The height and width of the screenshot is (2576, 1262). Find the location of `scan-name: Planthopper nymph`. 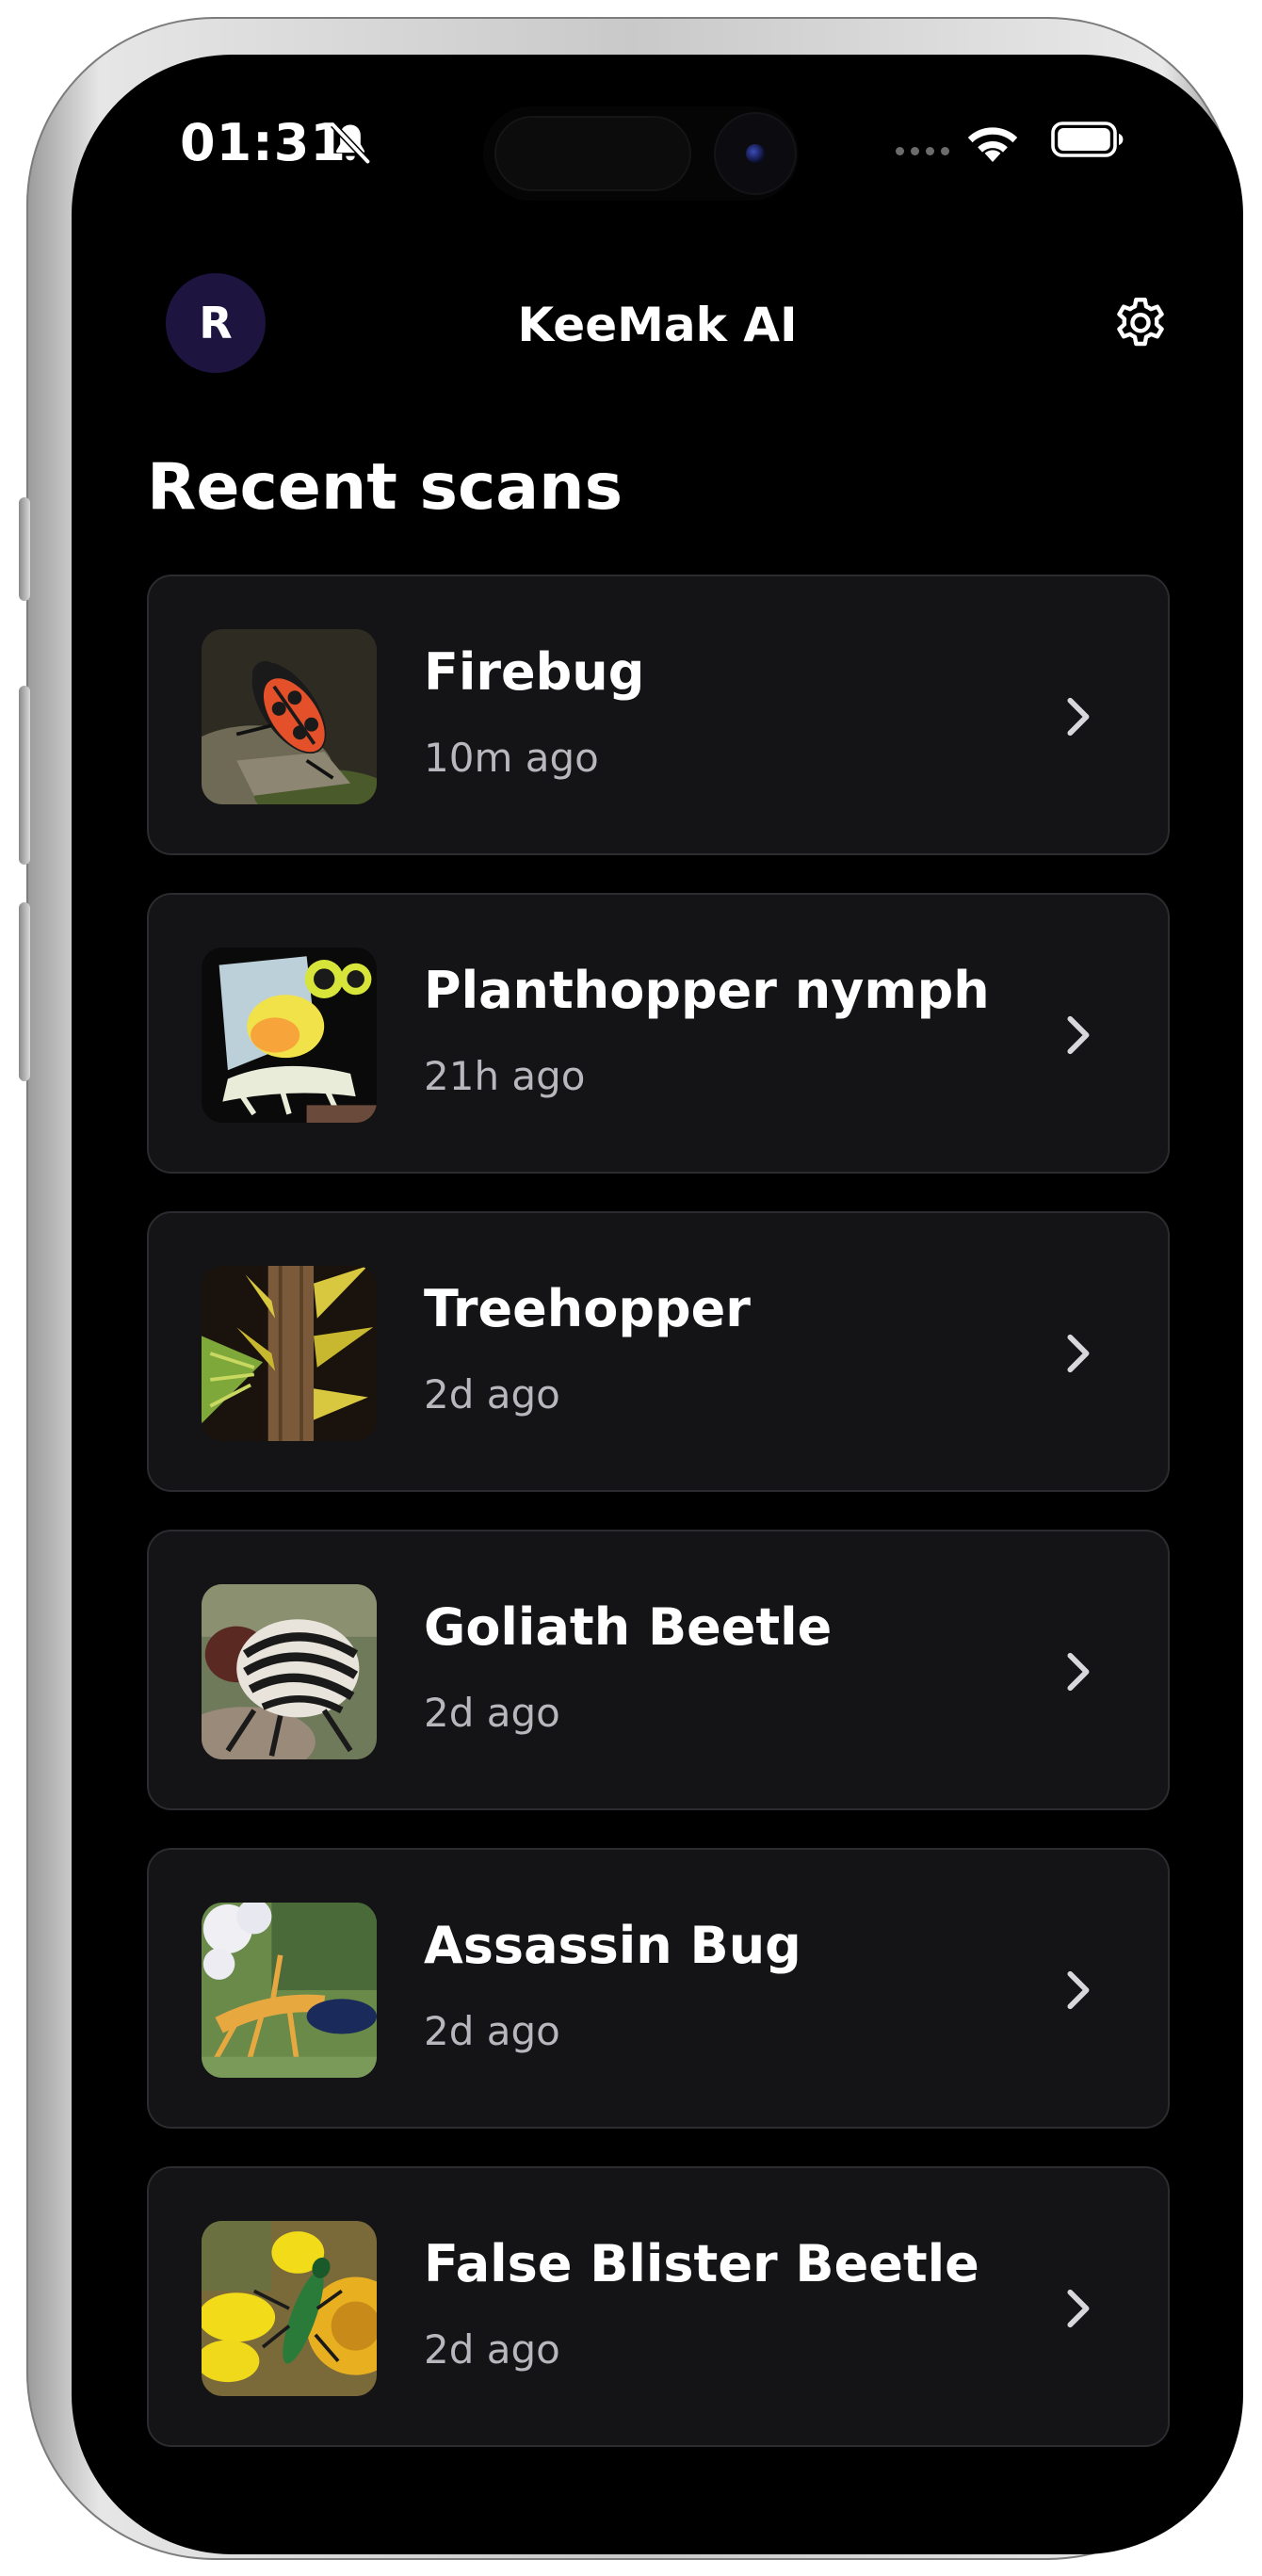

scan-name: Planthopper nymph is located at coordinates (707, 990).